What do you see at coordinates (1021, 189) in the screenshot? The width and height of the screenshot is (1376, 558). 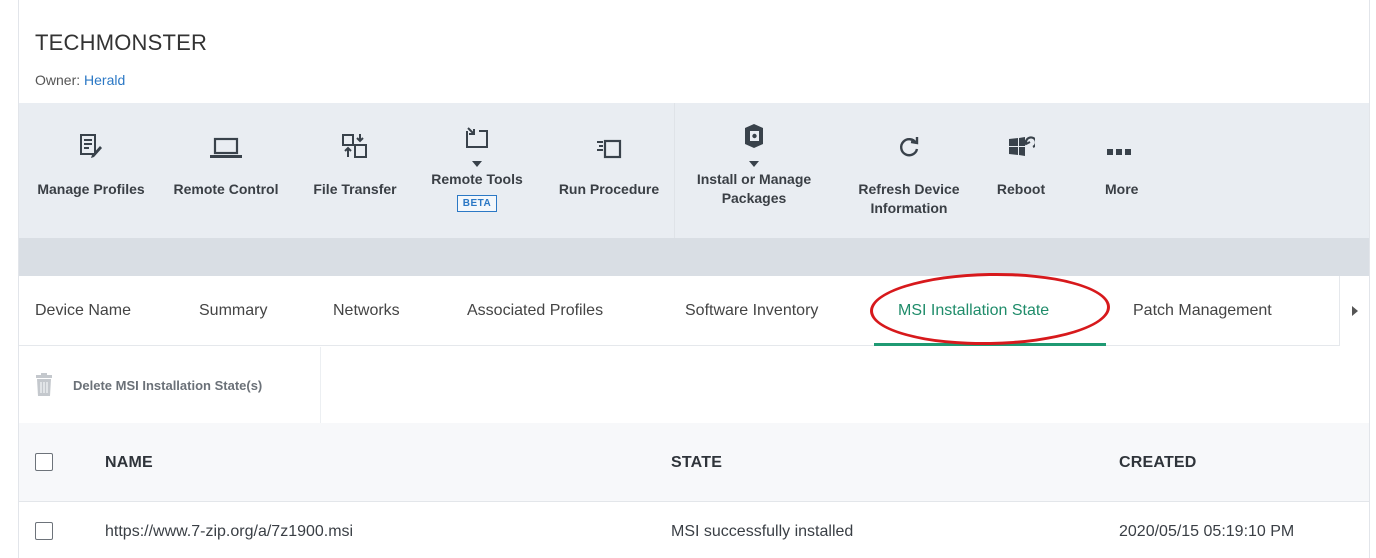 I see `reboot-label: Reboot` at bounding box center [1021, 189].